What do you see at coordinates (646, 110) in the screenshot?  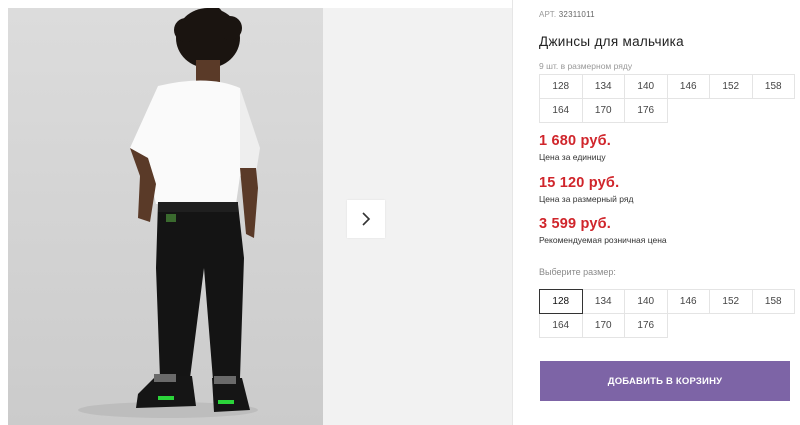 I see `series-size-cell: 176` at bounding box center [646, 110].